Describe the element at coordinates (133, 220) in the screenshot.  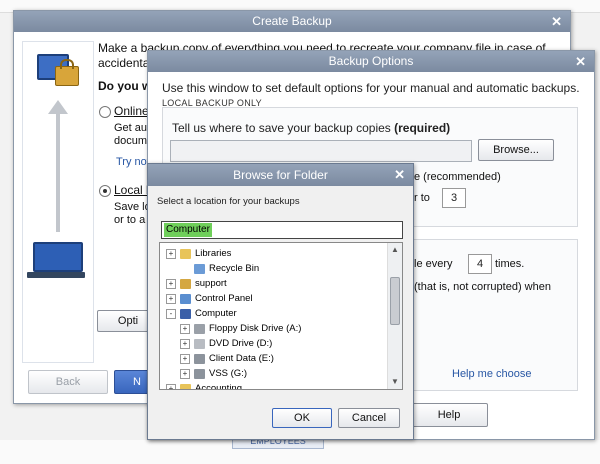
I see `local-desc-2: or to a f` at that location.